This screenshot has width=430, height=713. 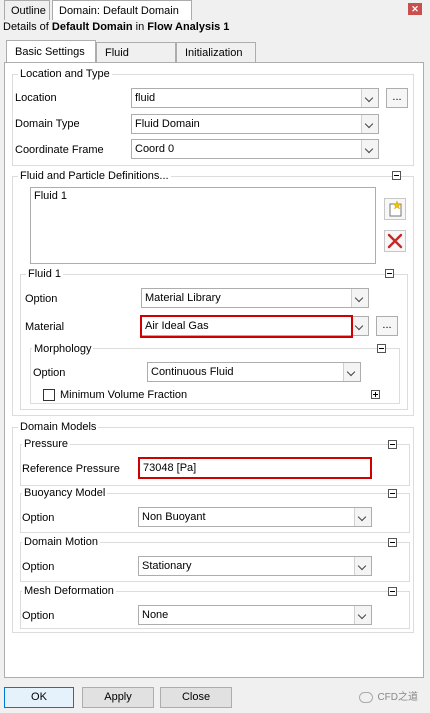 What do you see at coordinates (136, 60) in the screenshot?
I see `tab-fluid-models: Fluid Models` at bounding box center [136, 60].